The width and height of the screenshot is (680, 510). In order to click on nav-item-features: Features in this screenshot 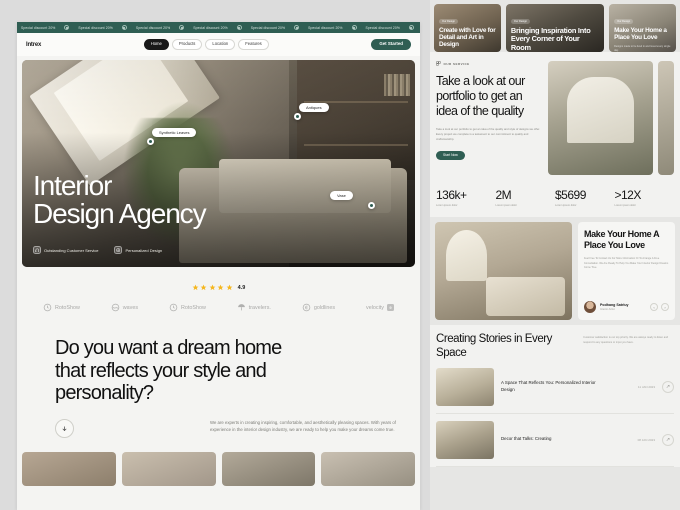, I will do `click(253, 44)`.